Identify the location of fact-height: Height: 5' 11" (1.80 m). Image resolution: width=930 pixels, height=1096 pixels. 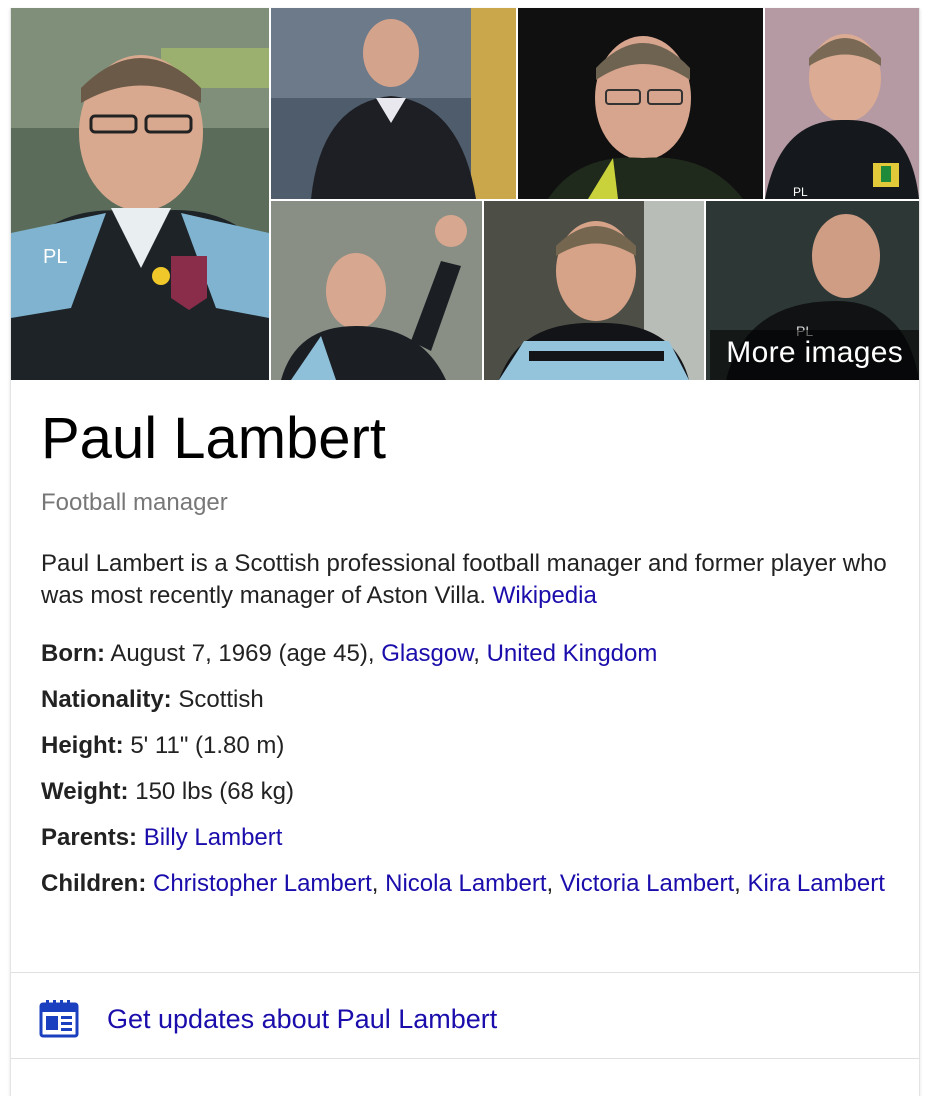
(466, 746).